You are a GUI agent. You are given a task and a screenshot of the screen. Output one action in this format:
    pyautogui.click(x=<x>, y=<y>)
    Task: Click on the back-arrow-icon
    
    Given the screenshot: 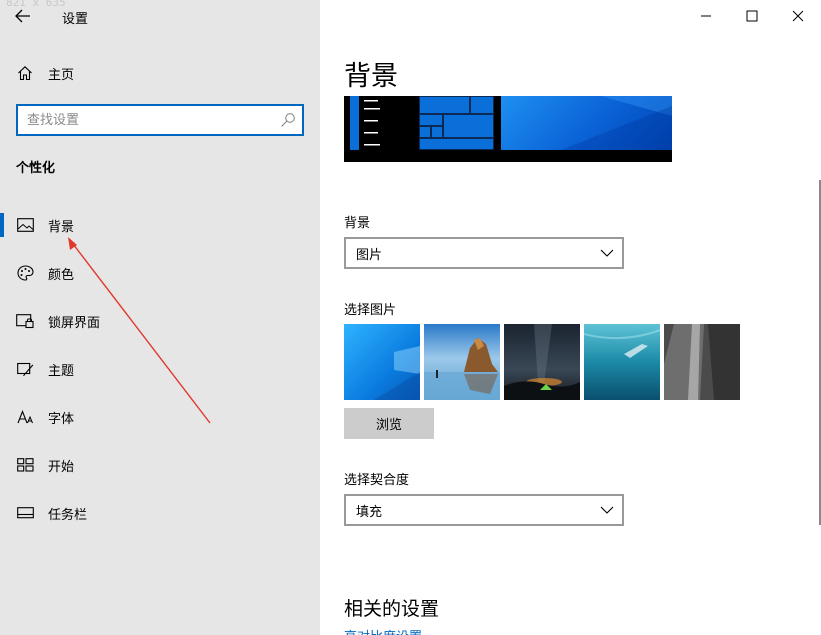 What is the action you would take?
    pyautogui.click(x=22, y=16)
    